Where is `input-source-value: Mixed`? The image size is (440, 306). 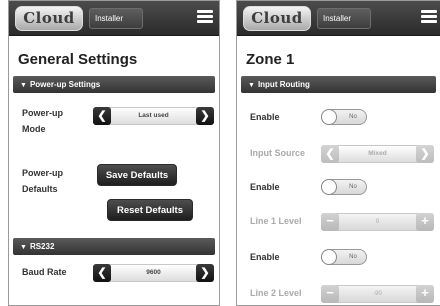
input-source-value: Mixed is located at coordinates (377, 153).